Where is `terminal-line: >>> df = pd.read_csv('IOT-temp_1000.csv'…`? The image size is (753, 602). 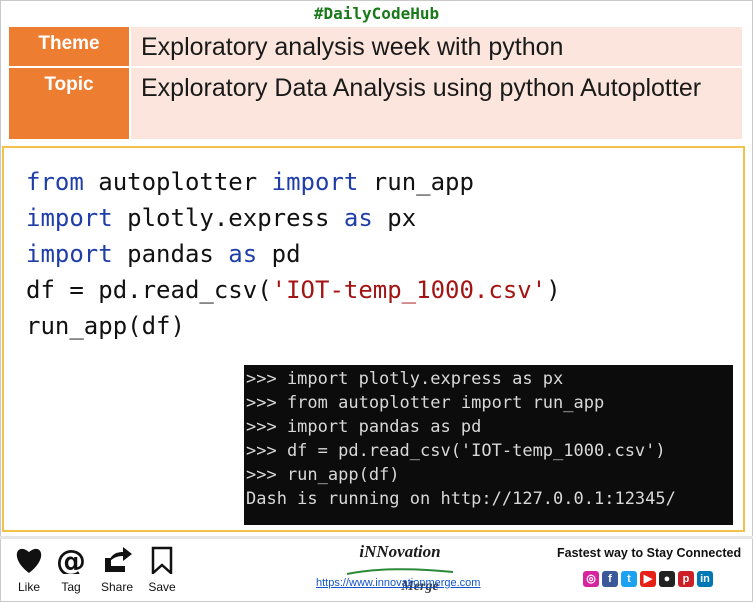 terminal-line: >>> df = pd.read_csv('IOT-temp_1000.csv'… is located at coordinates (456, 451).